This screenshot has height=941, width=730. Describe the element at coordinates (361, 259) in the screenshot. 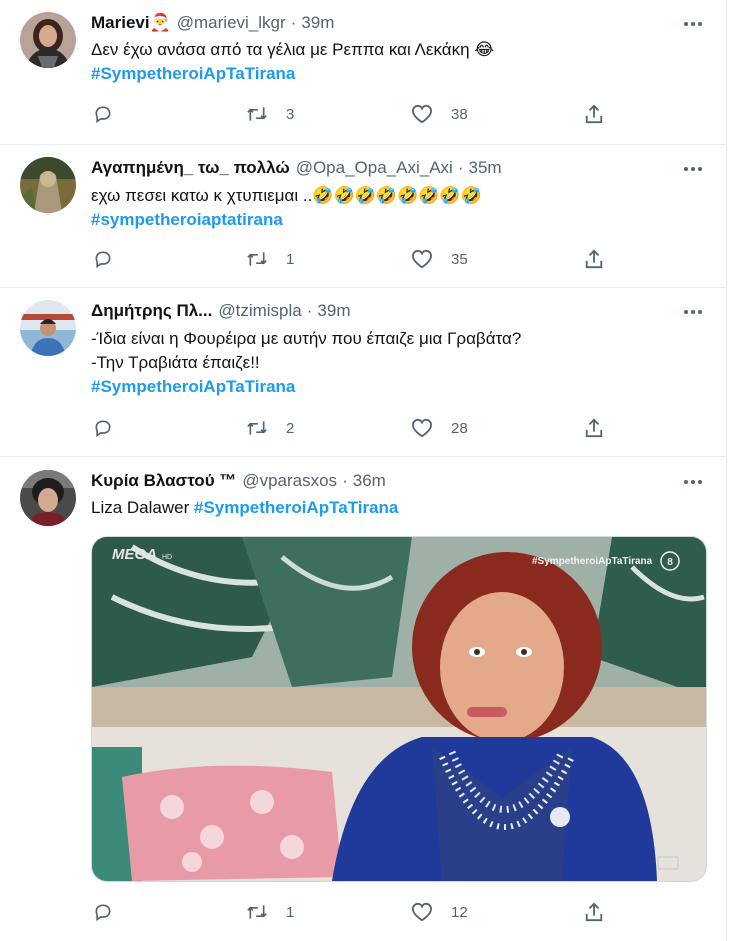

I see `tweet-actions: 1 35` at that location.